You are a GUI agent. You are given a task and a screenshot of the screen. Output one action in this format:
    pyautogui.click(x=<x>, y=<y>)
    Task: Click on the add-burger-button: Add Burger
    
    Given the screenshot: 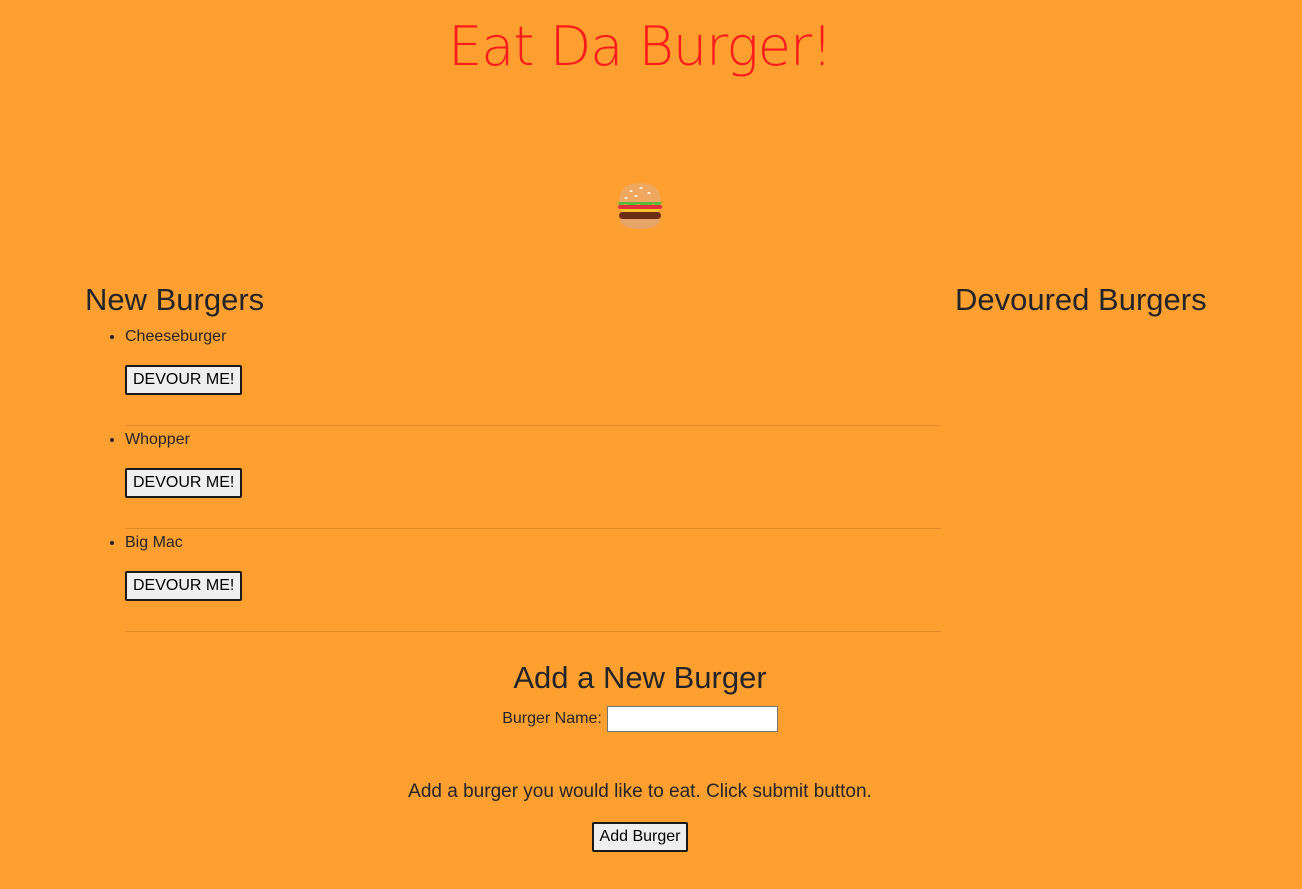 What is the action you would take?
    pyautogui.click(x=640, y=837)
    